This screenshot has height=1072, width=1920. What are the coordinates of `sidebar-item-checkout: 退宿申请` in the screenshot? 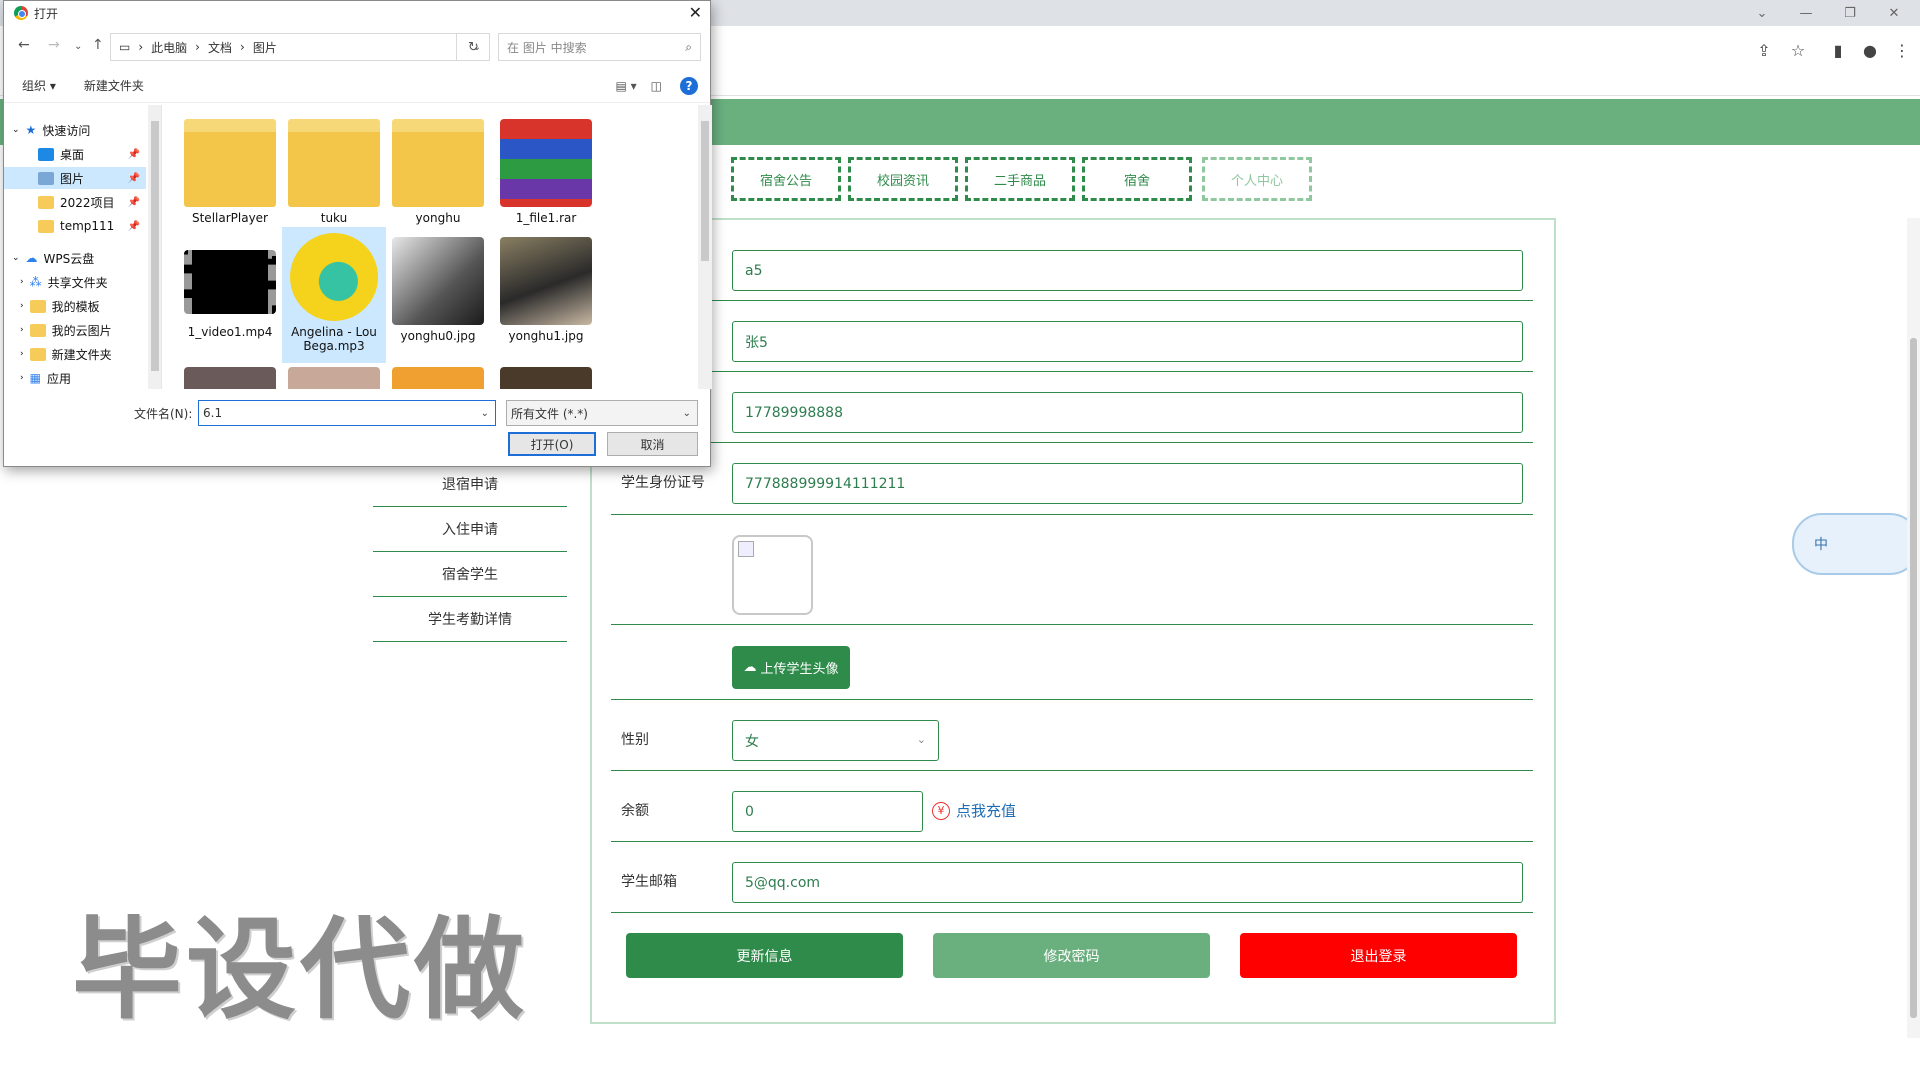 It's located at (470, 484).